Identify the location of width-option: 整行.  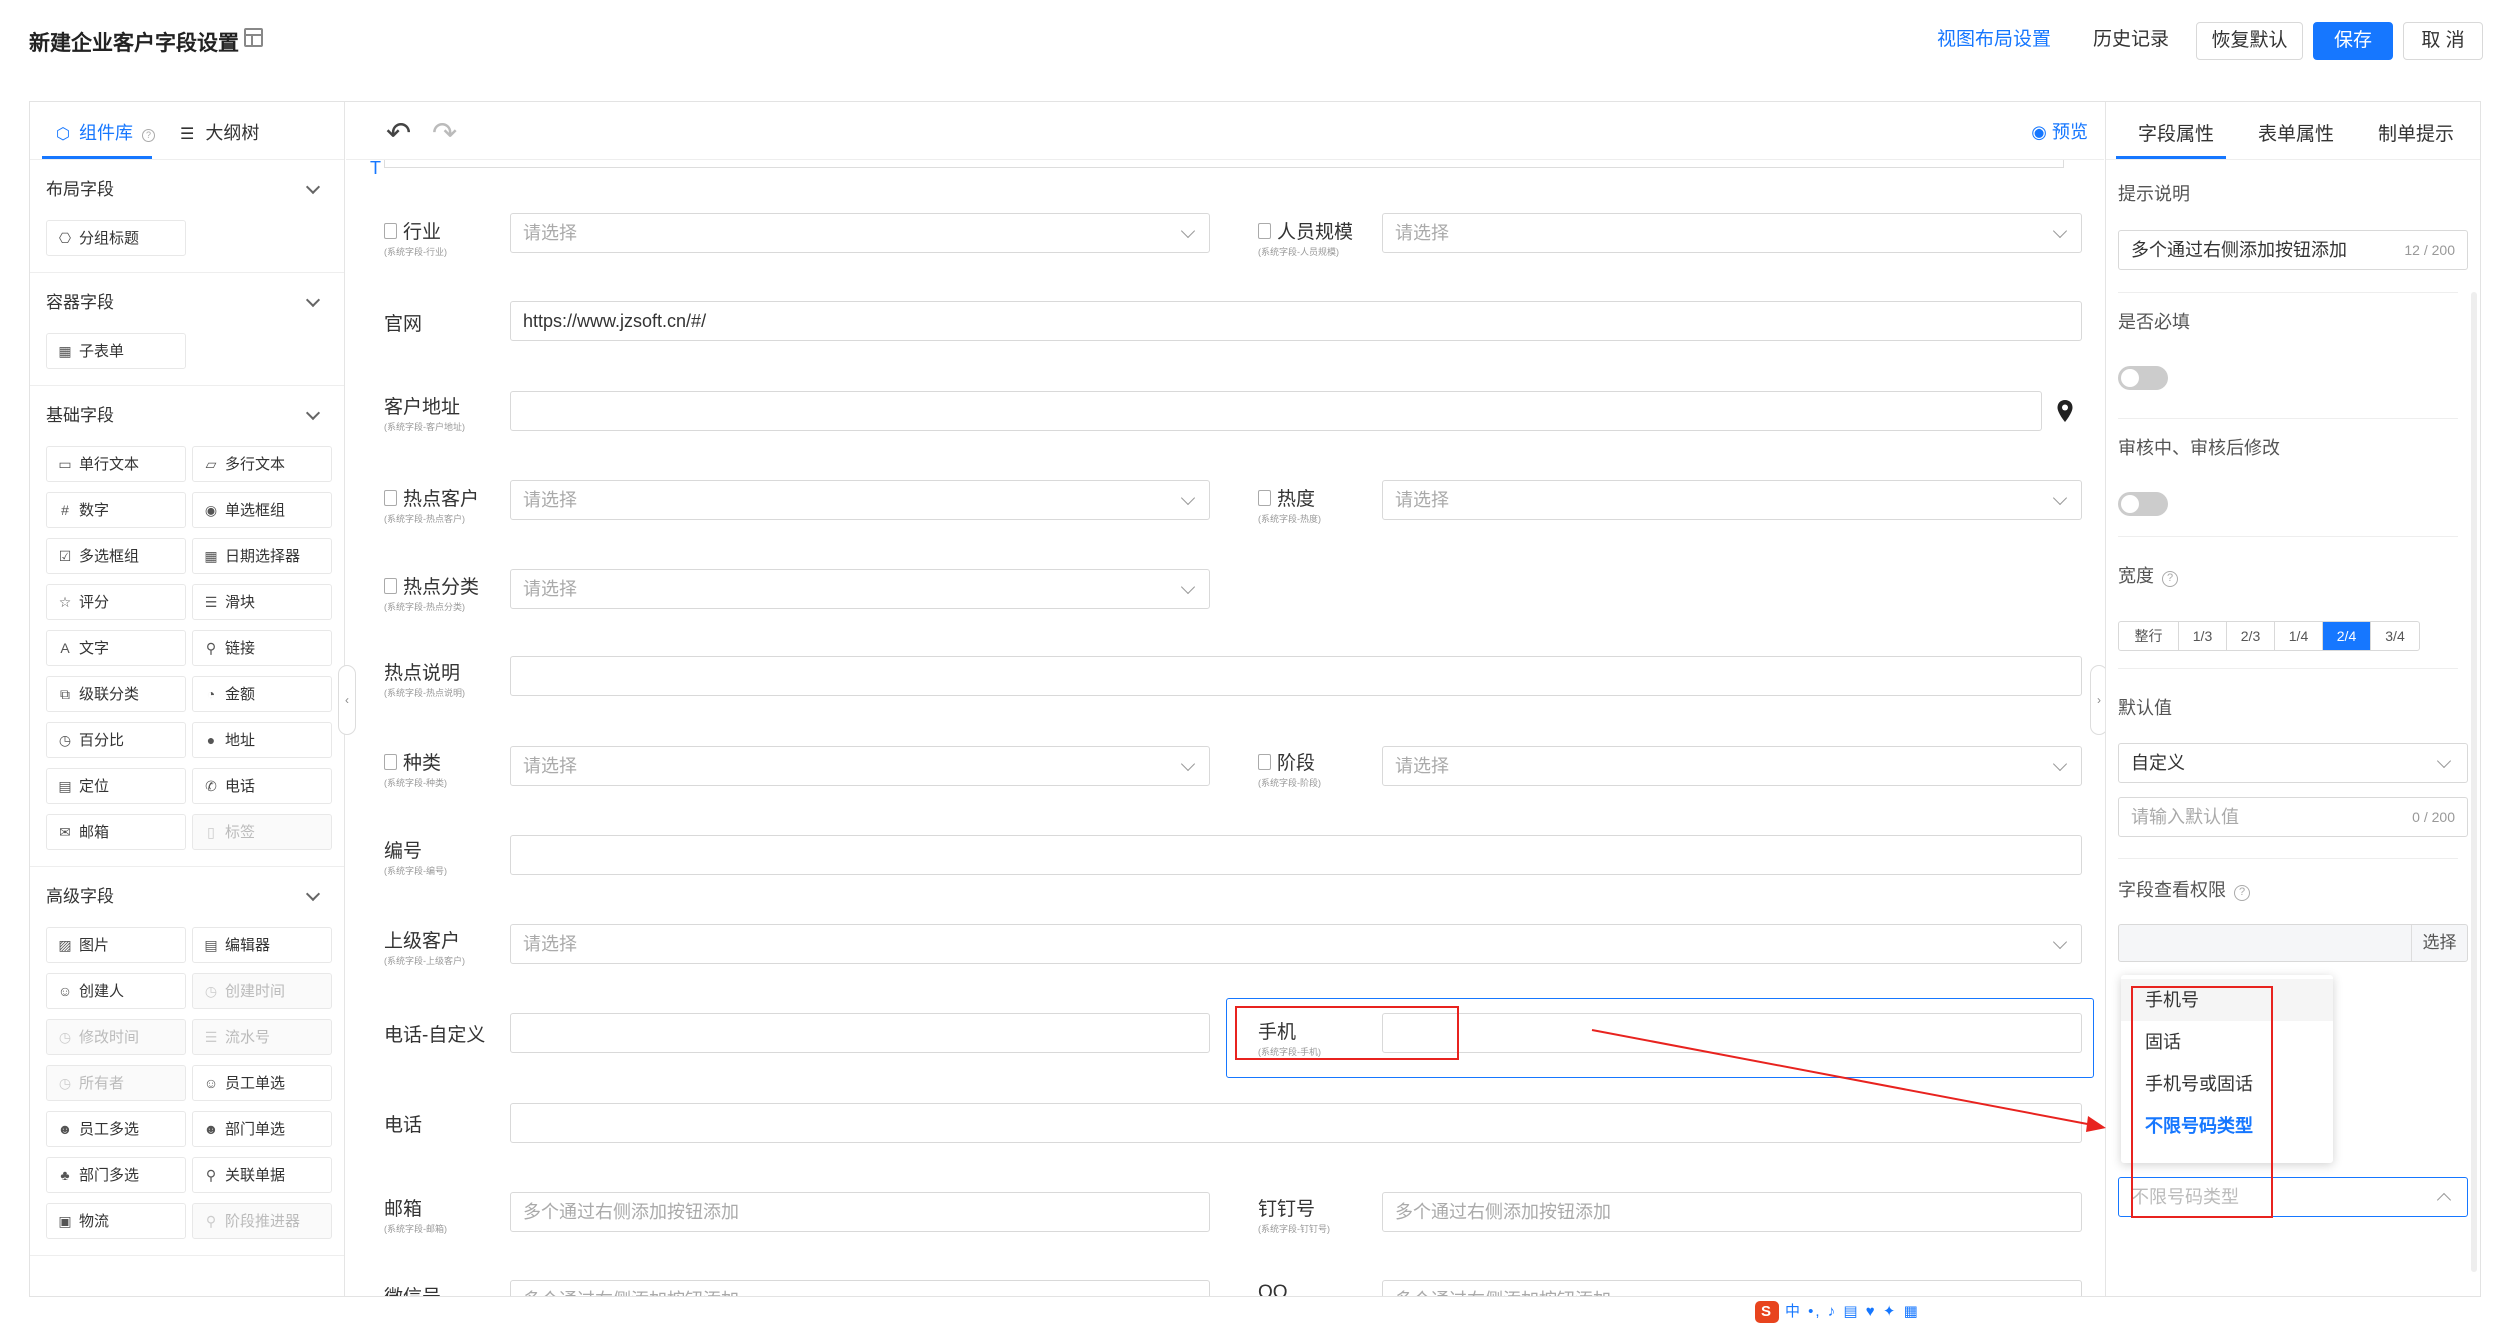
(2149, 636).